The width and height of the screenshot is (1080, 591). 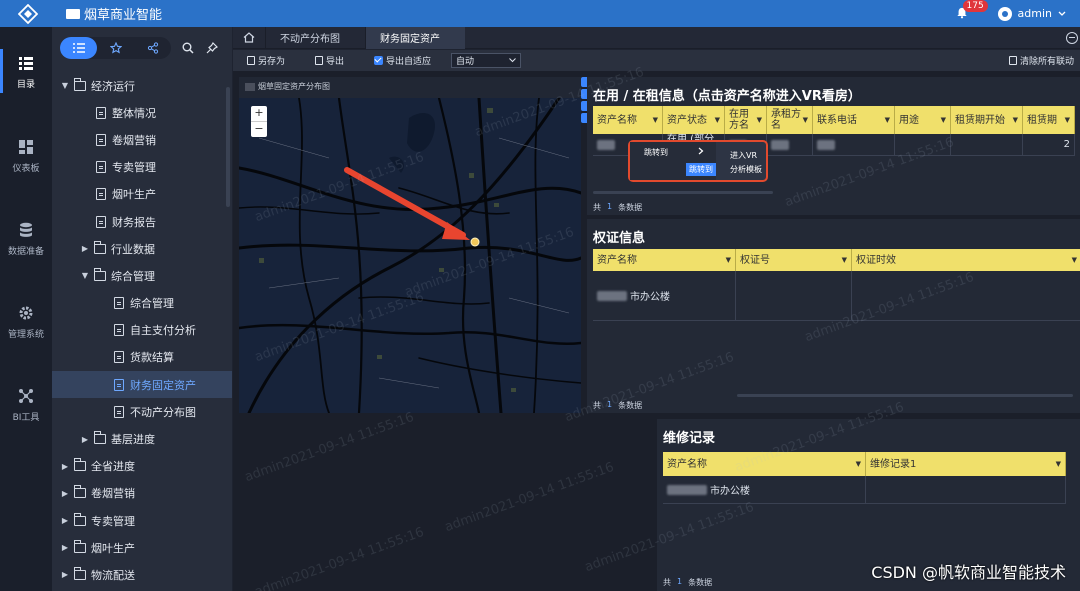 What do you see at coordinates (1049, 120) in the screenshot?
I see `column-header: 租赁期 ▼` at bounding box center [1049, 120].